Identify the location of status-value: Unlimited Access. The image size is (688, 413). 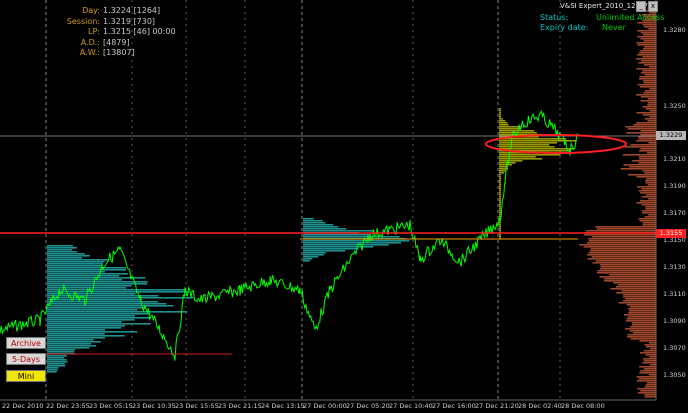
(630, 17).